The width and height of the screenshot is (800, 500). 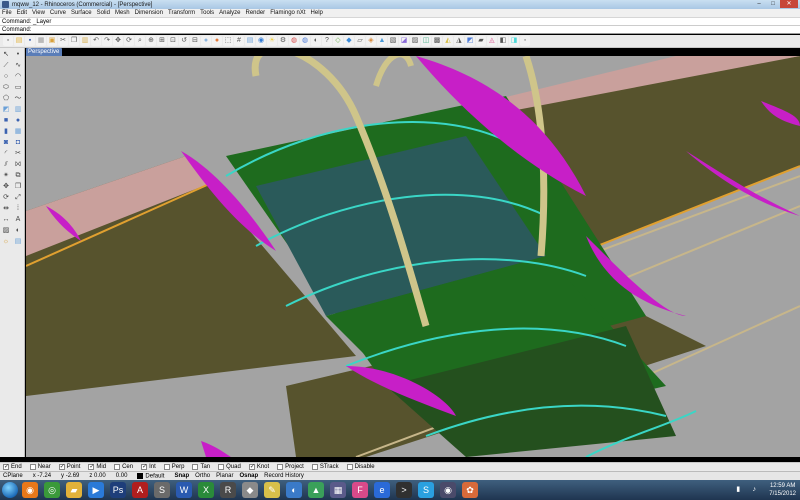 What do you see at coordinates (6, 54) in the screenshot?
I see `select-arrow-icon: ↖` at bounding box center [6, 54].